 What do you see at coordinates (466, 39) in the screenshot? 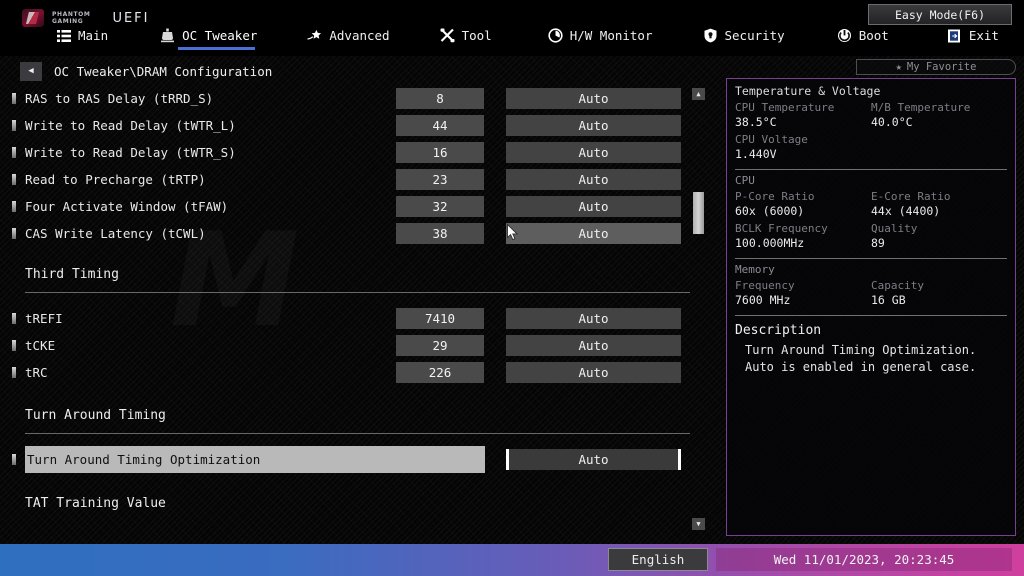
I see `tab-tool: Tool` at bounding box center [466, 39].